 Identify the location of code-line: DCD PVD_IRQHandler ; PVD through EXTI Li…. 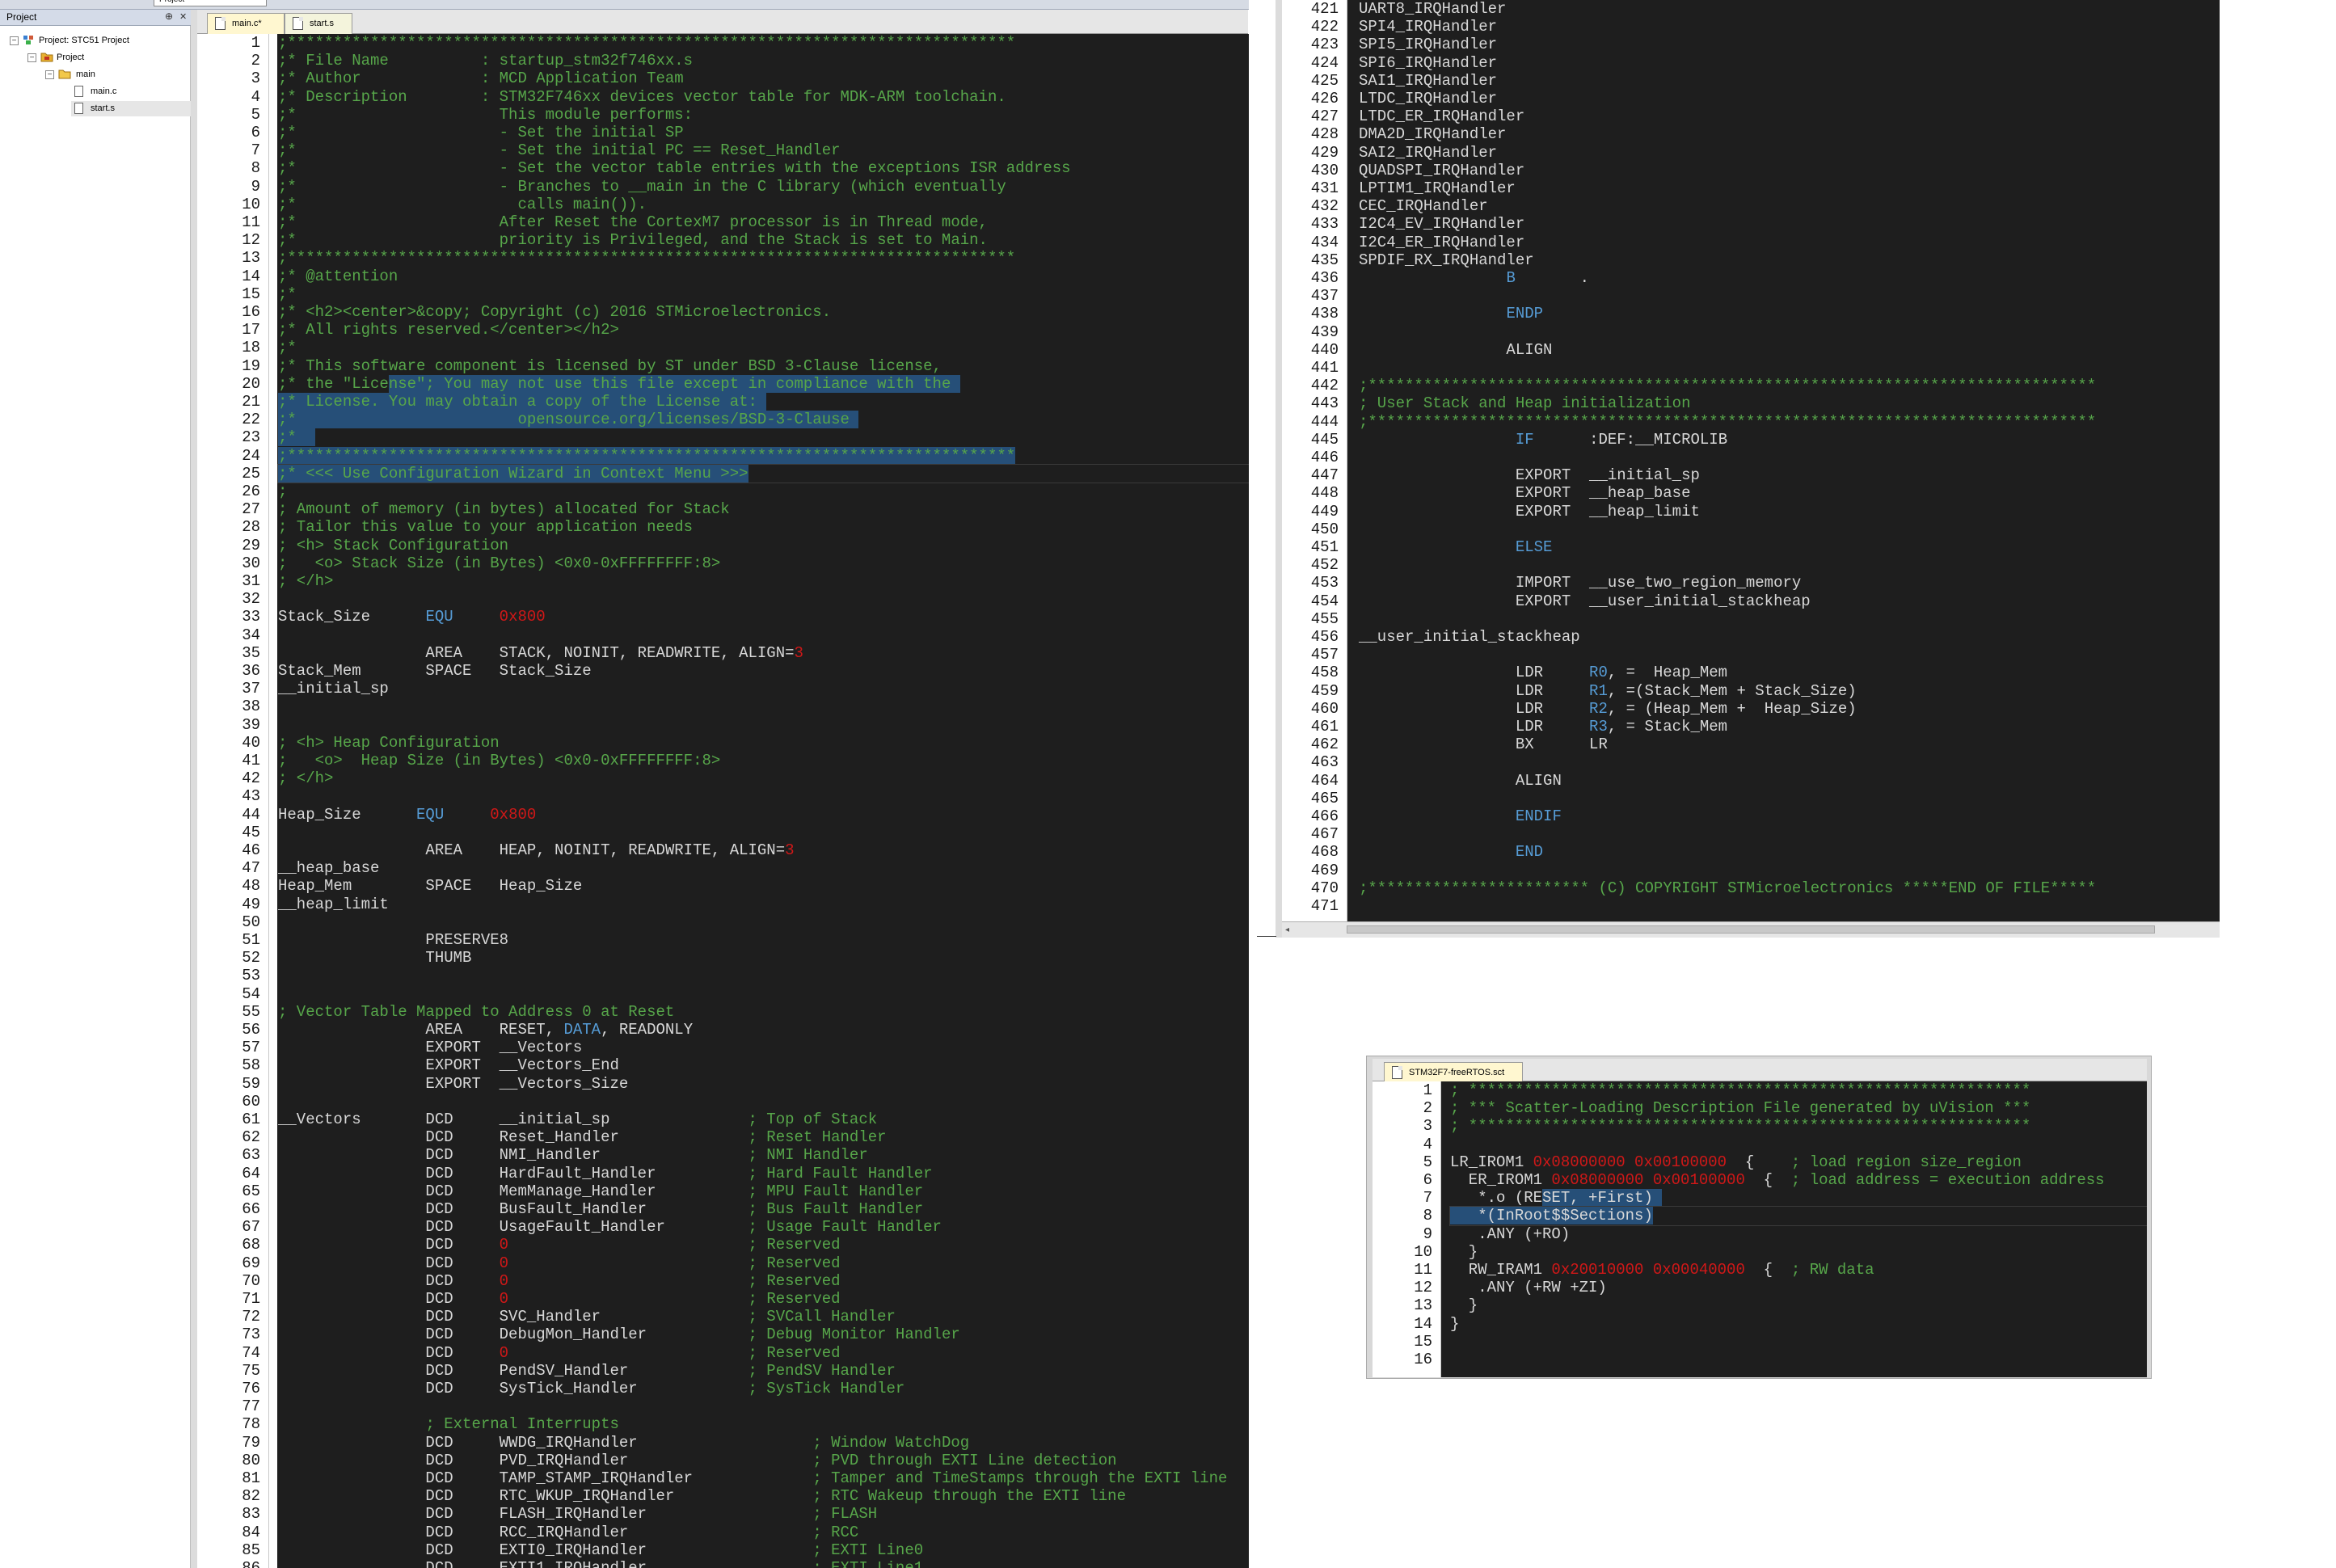
(763, 1460).